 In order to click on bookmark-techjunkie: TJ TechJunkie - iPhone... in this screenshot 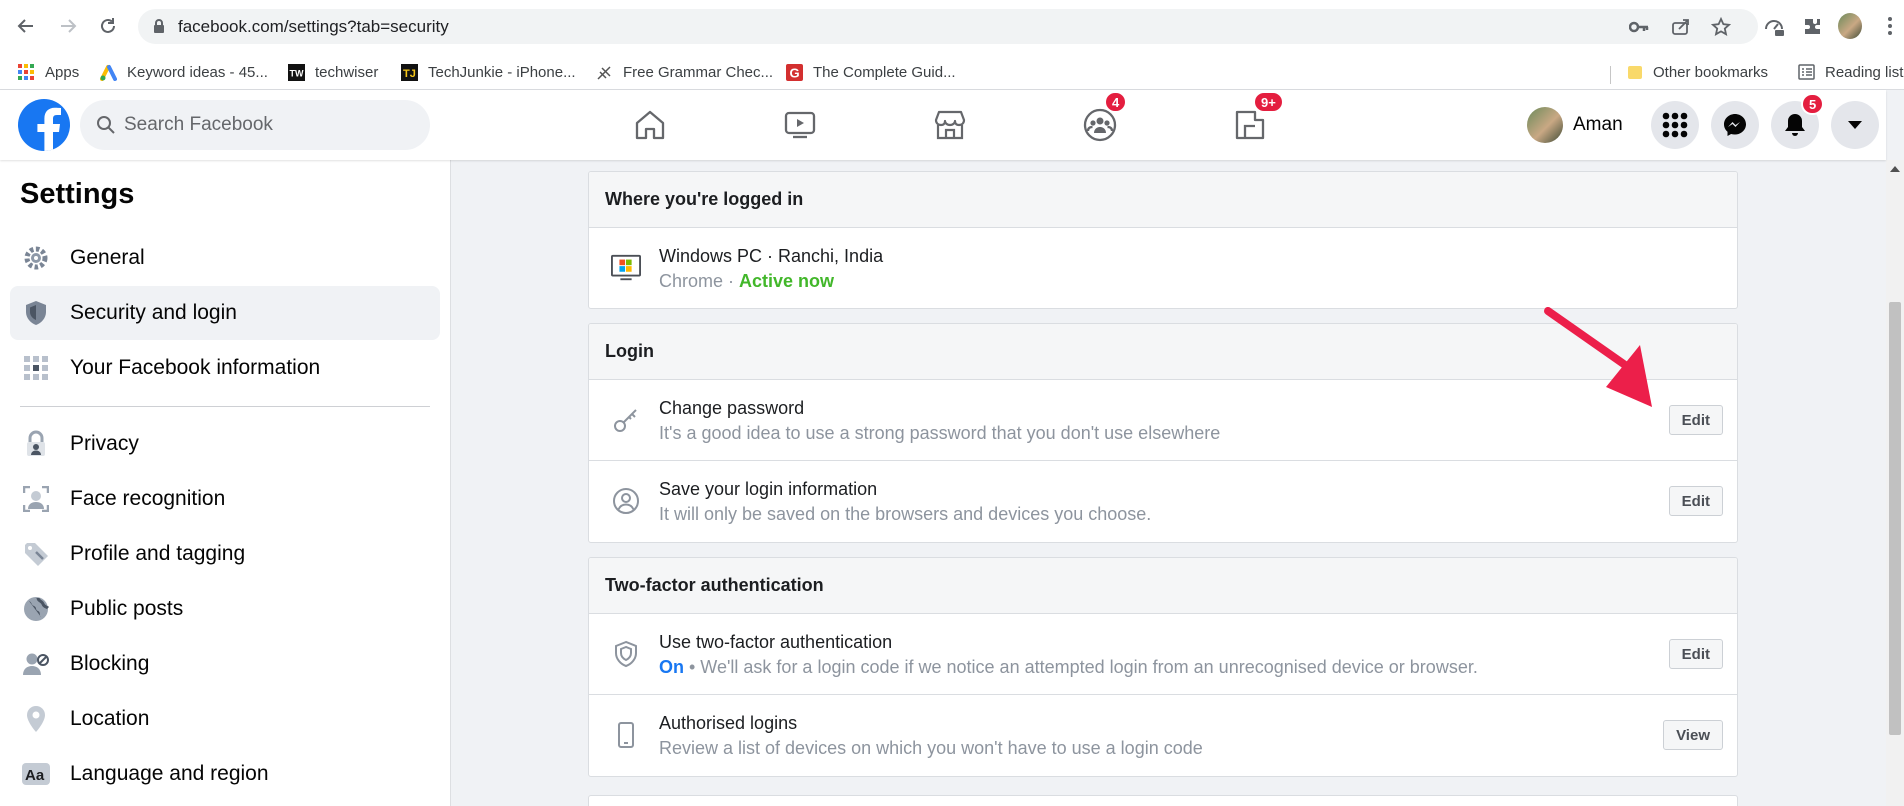, I will do `click(488, 72)`.